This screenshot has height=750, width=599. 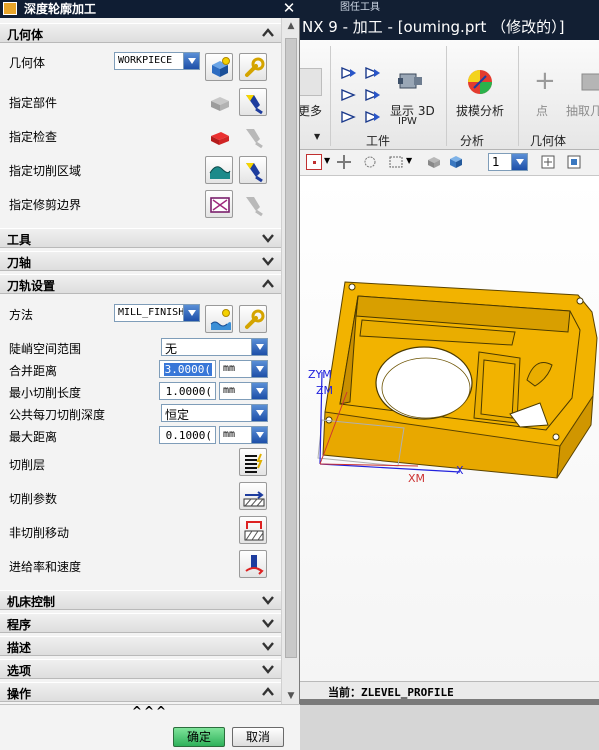 What do you see at coordinates (472, 141) in the screenshot?
I see `ribbon-group-label-analysis: 分析` at bounding box center [472, 141].